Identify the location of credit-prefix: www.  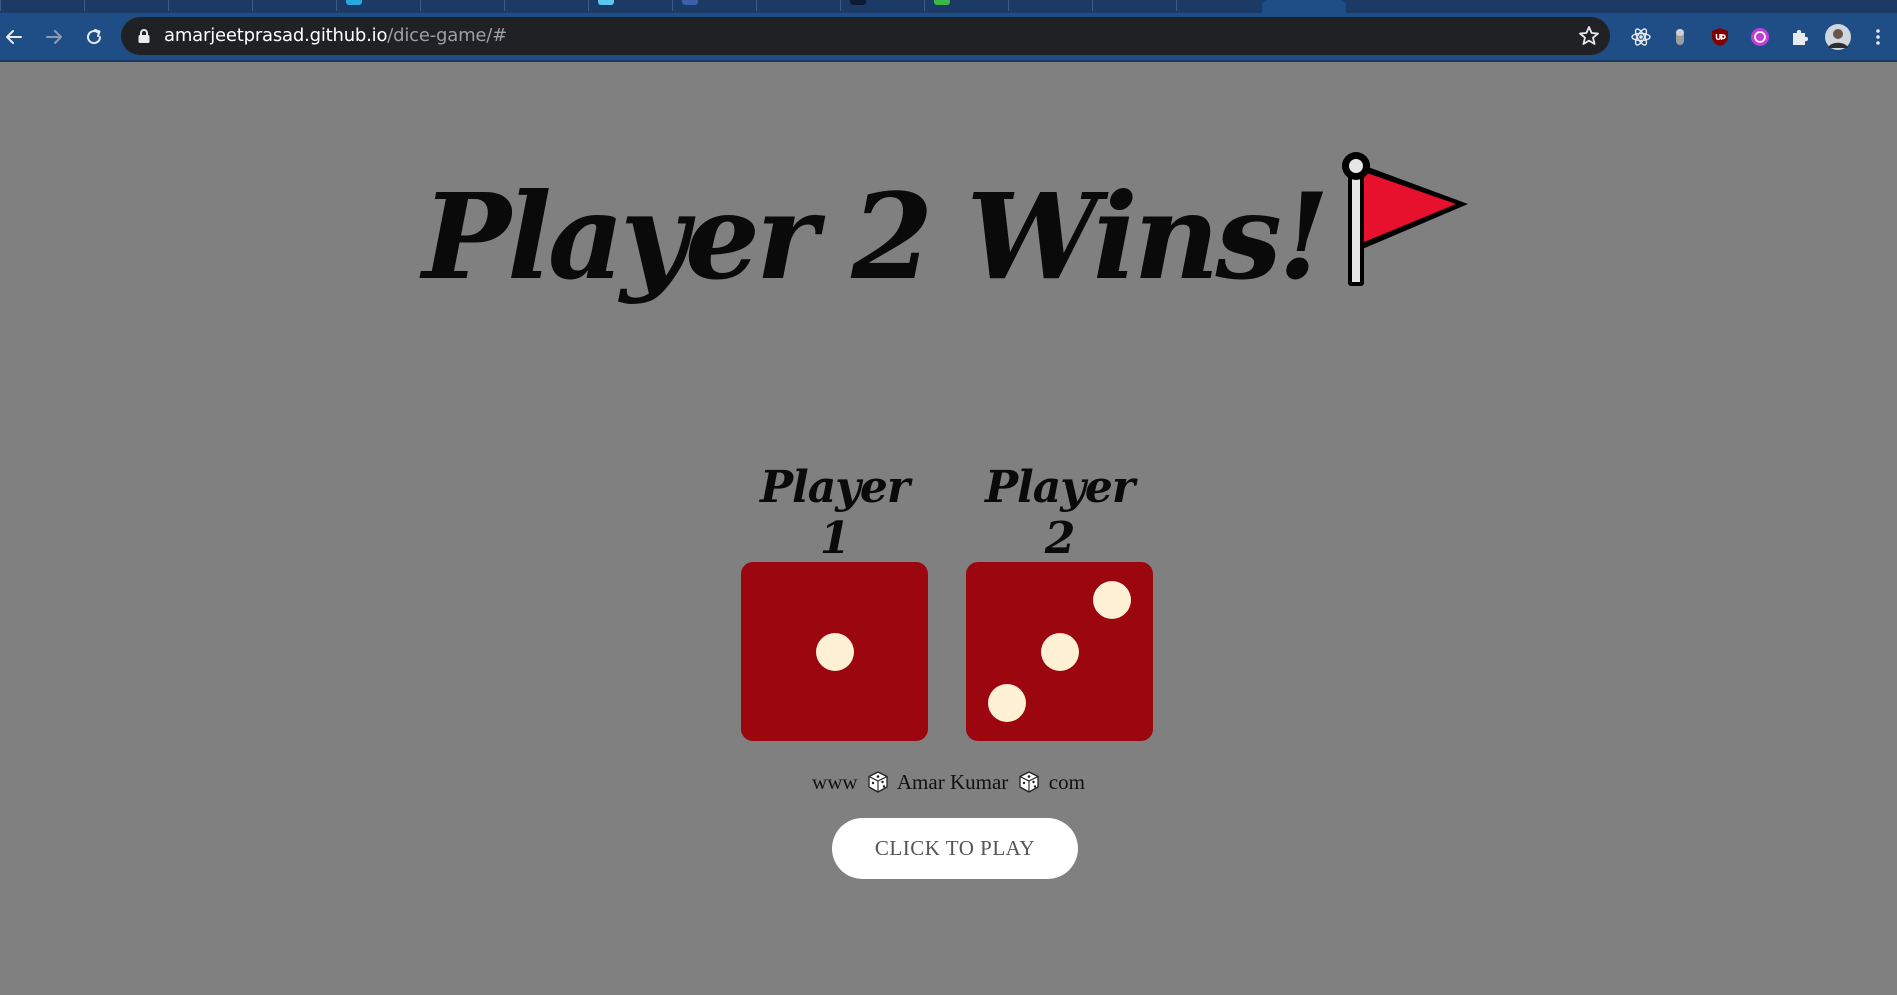
(835, 782).